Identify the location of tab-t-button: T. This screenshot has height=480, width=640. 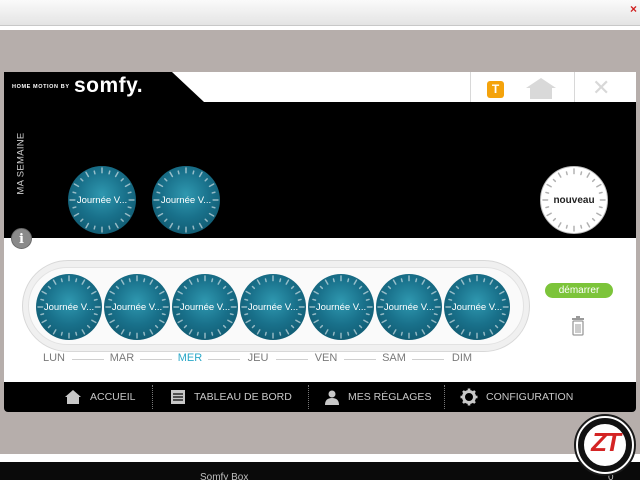
(495, 89).